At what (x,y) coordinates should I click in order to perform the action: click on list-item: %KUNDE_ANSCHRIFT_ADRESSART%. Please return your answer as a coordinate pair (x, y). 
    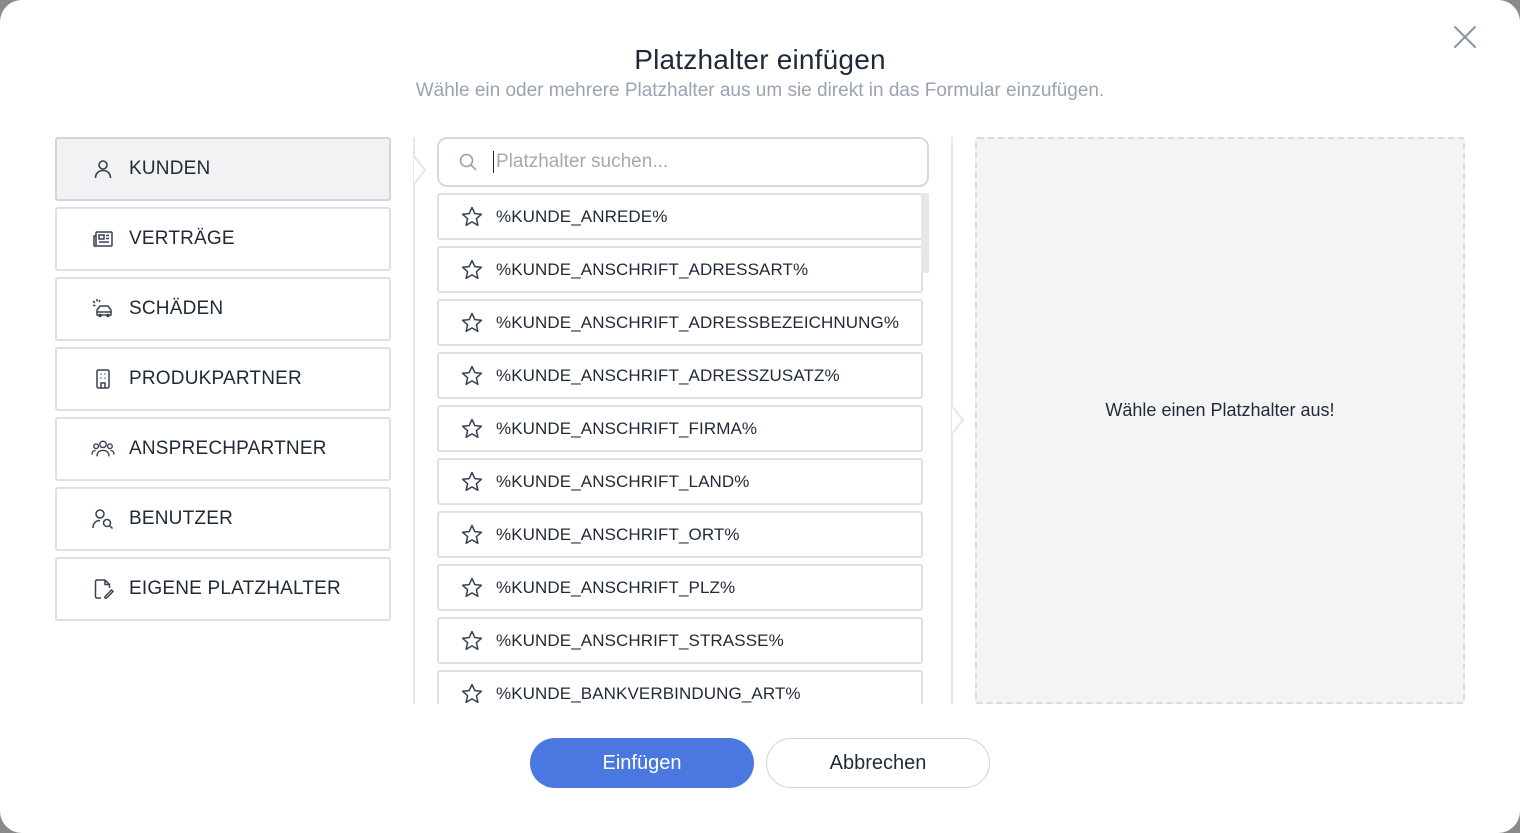
    Looking at the image, I should click on (680, 269).